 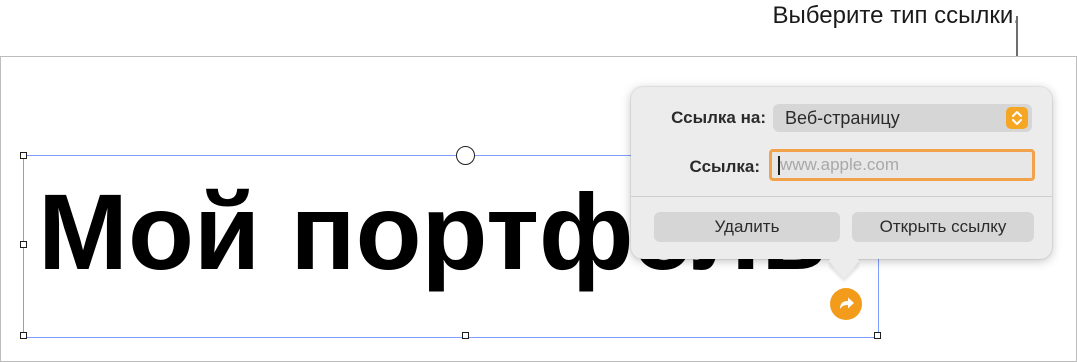 What do you see at coordinates (943, 227) in the screenshot?
I see `open-link-button: Открыть ссылку` at bounding box center [943, 227].